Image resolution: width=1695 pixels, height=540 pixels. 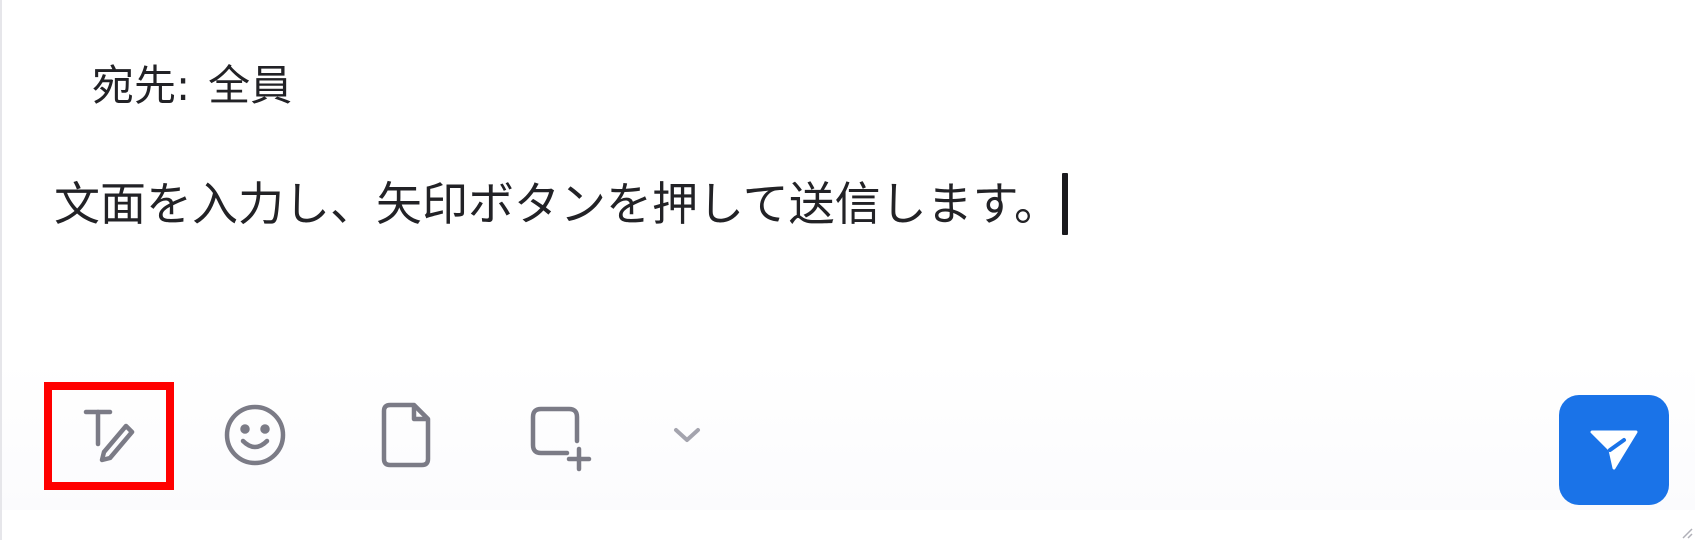 I want to click on recipient-value: 全員, so click(x=250, y=85).